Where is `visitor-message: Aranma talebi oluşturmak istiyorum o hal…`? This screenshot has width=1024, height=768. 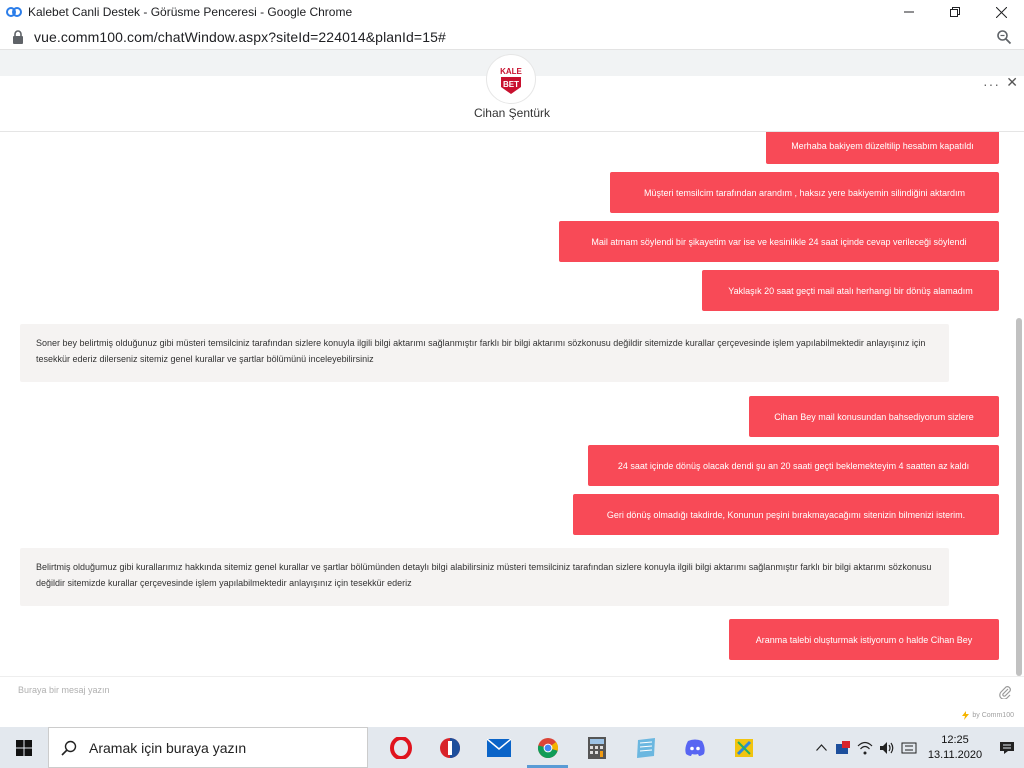
visitor-message: Aranma talebi oluşturmak istiyorum o hal… is located at coordinates (864, 639).